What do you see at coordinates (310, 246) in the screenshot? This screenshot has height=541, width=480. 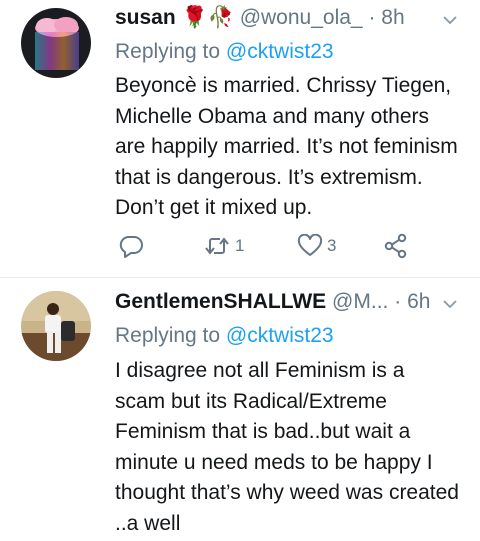 I see `like-icon` at bounding box center [310, 246].